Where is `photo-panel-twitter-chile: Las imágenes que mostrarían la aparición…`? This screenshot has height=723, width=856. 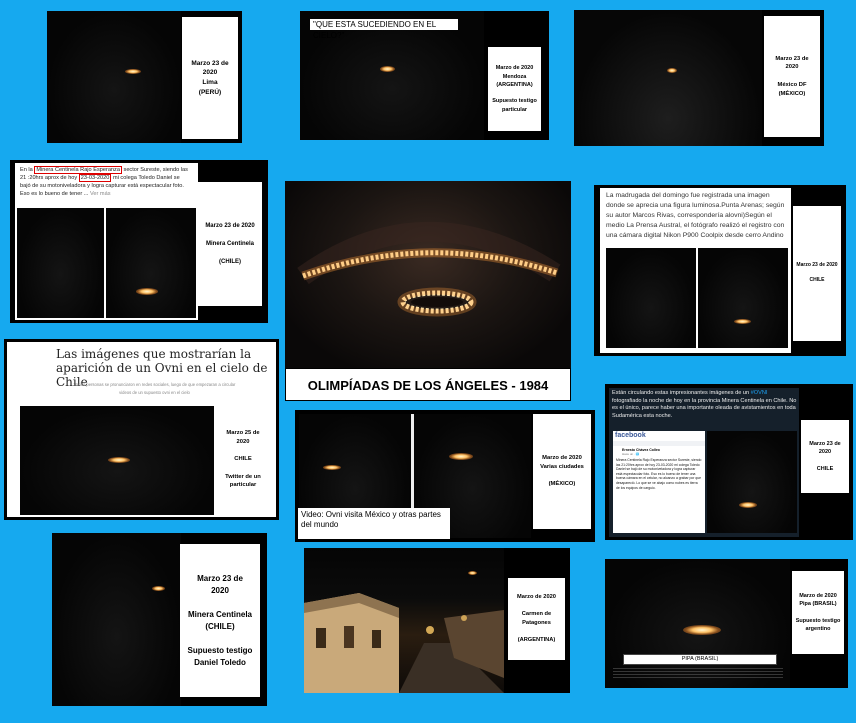
photo-panel-twitter-chile: Las imágenes que mostrarían la aparición… is located at coordinates (141, 429).